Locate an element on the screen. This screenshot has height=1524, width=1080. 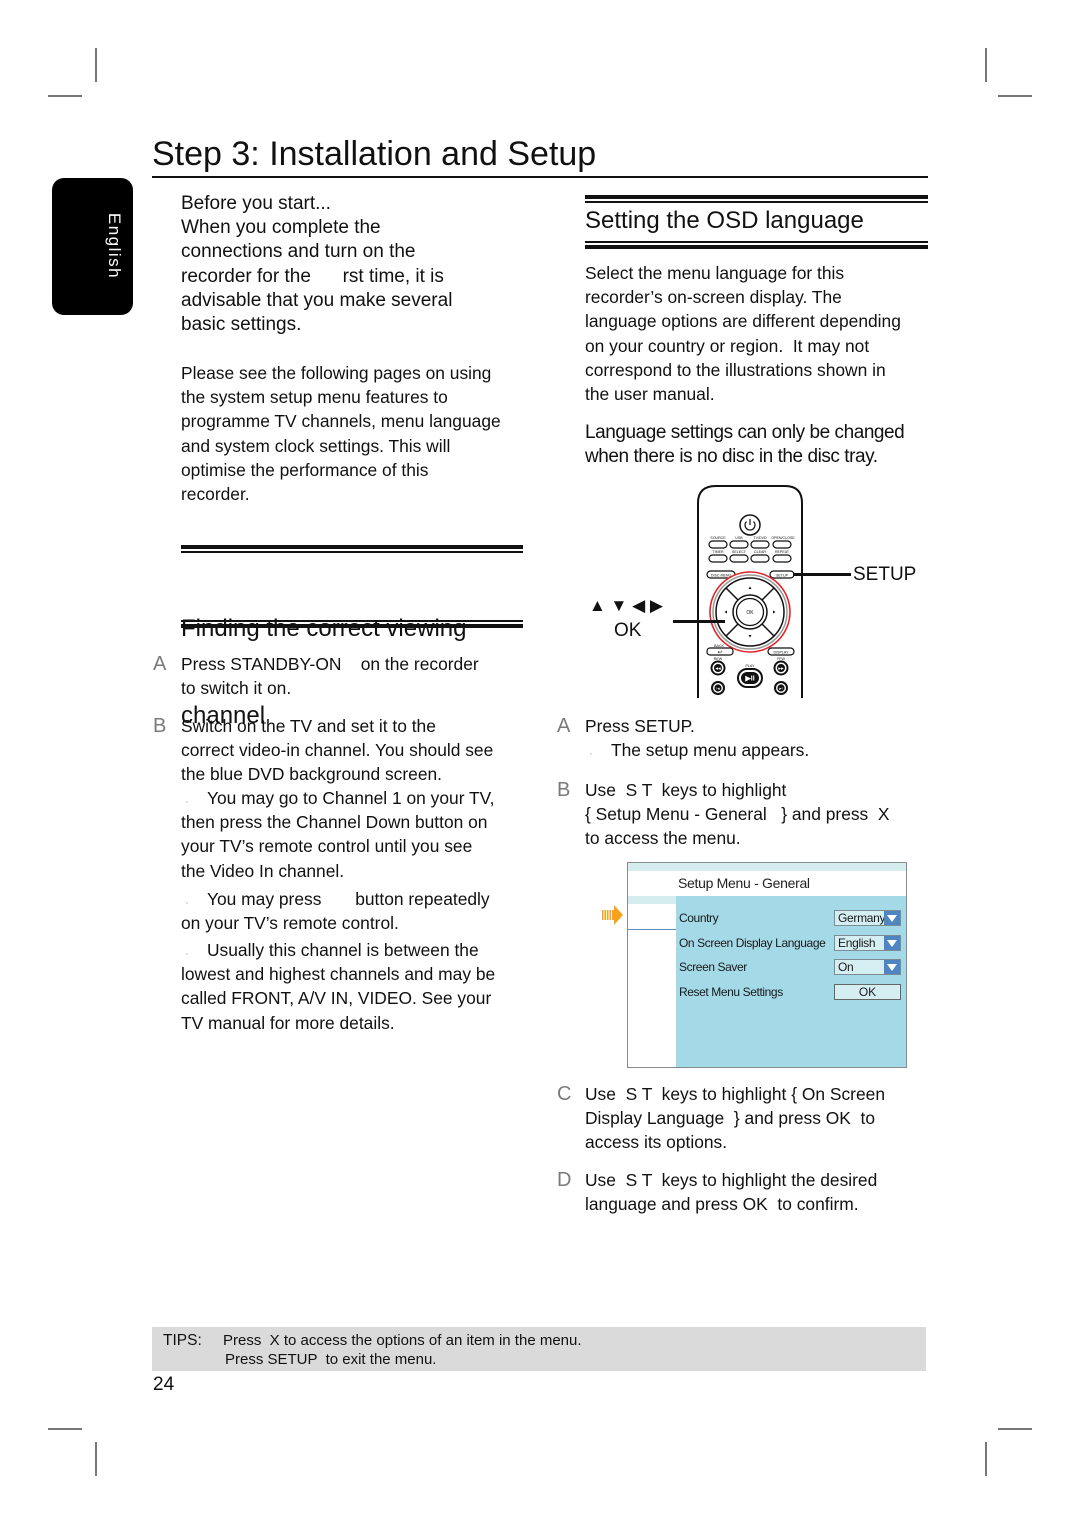
remote-label-source: SOURCE is located at coordinates (718, 538).